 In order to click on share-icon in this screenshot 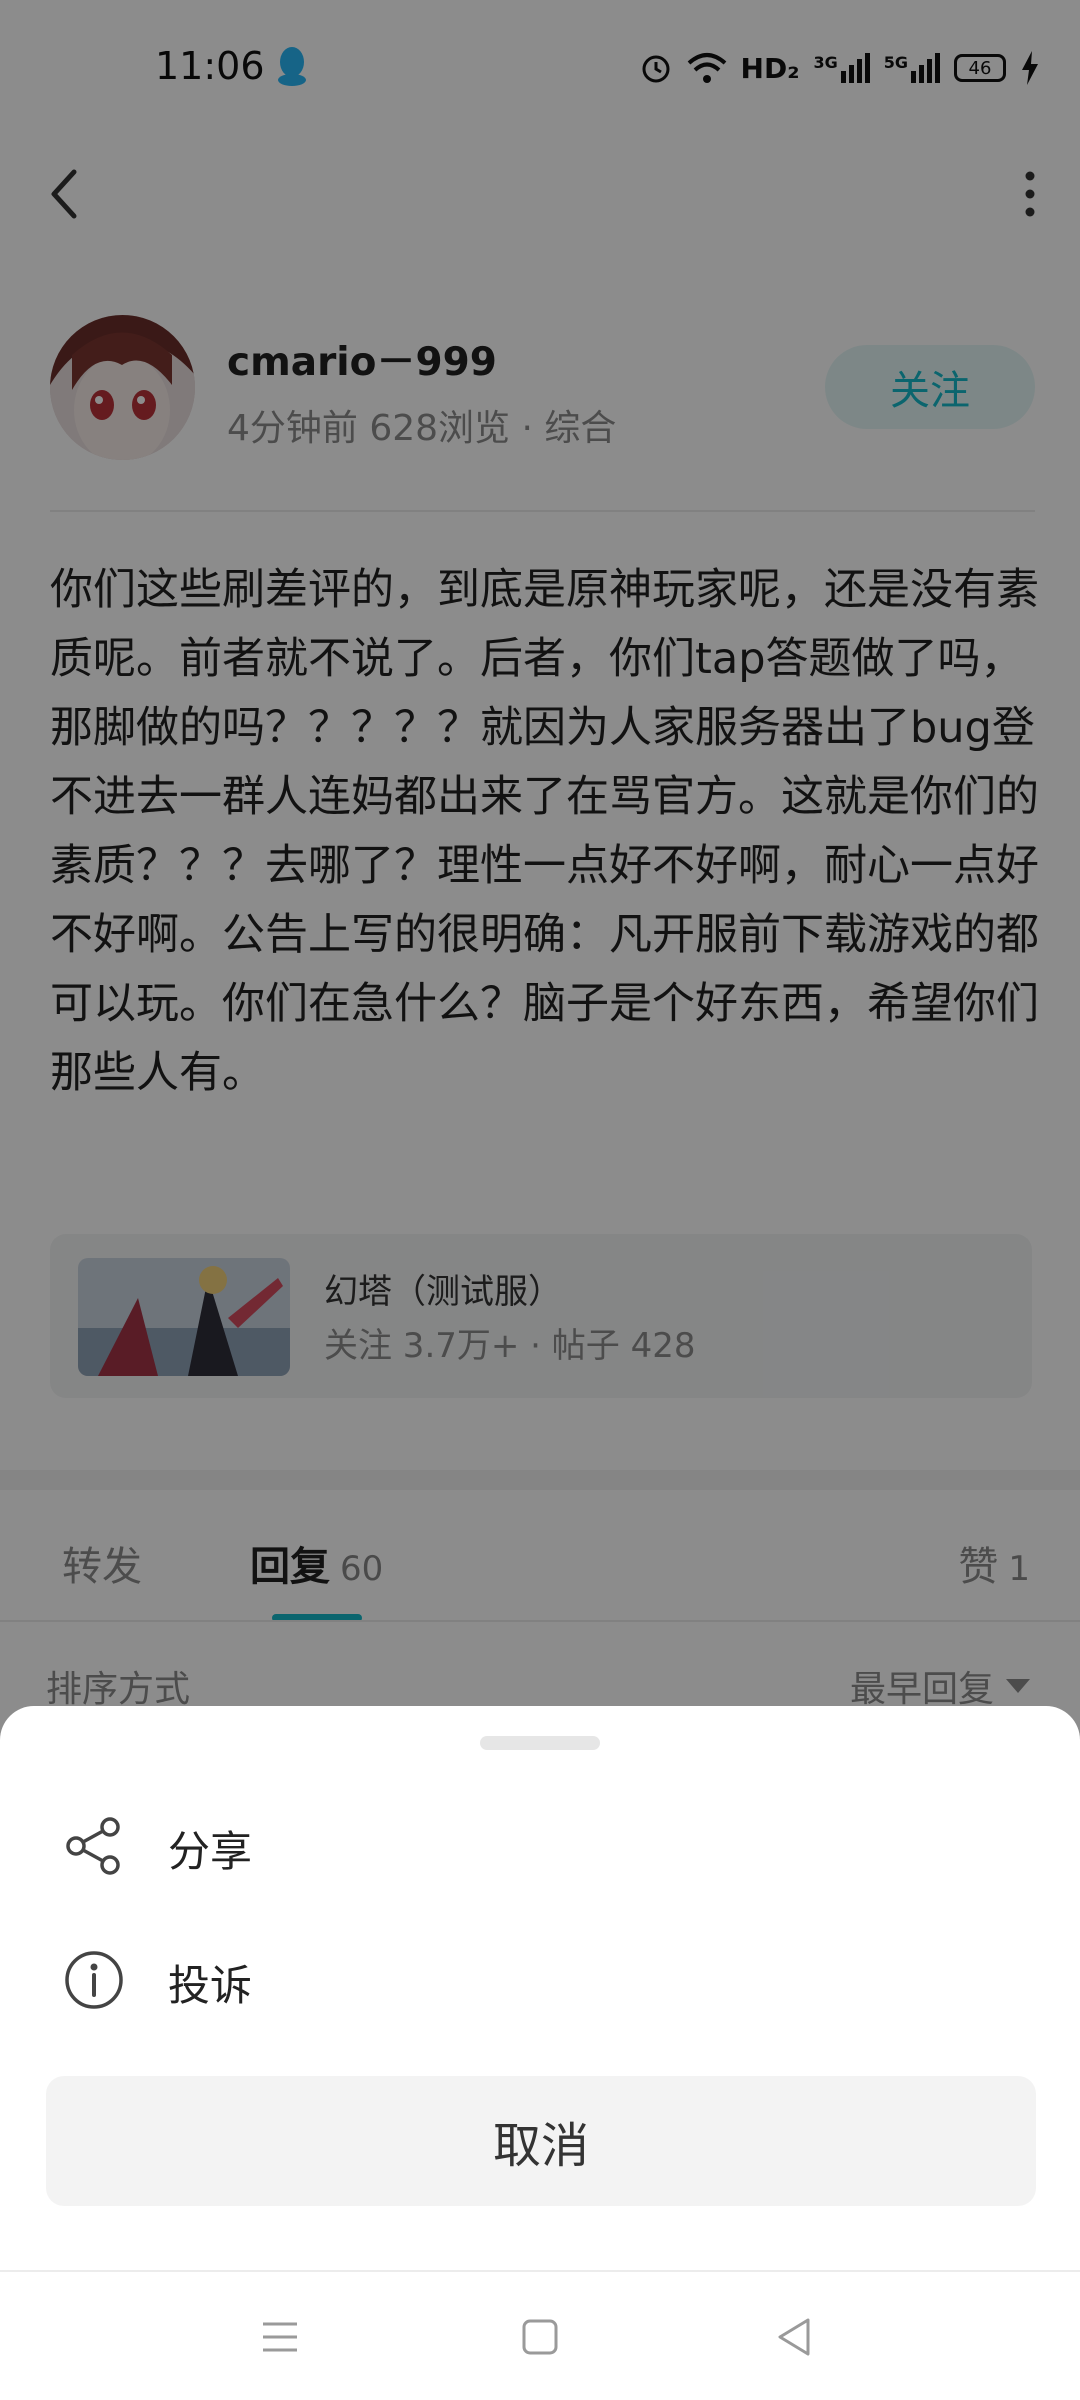, I will do `click(93, 1846)`.